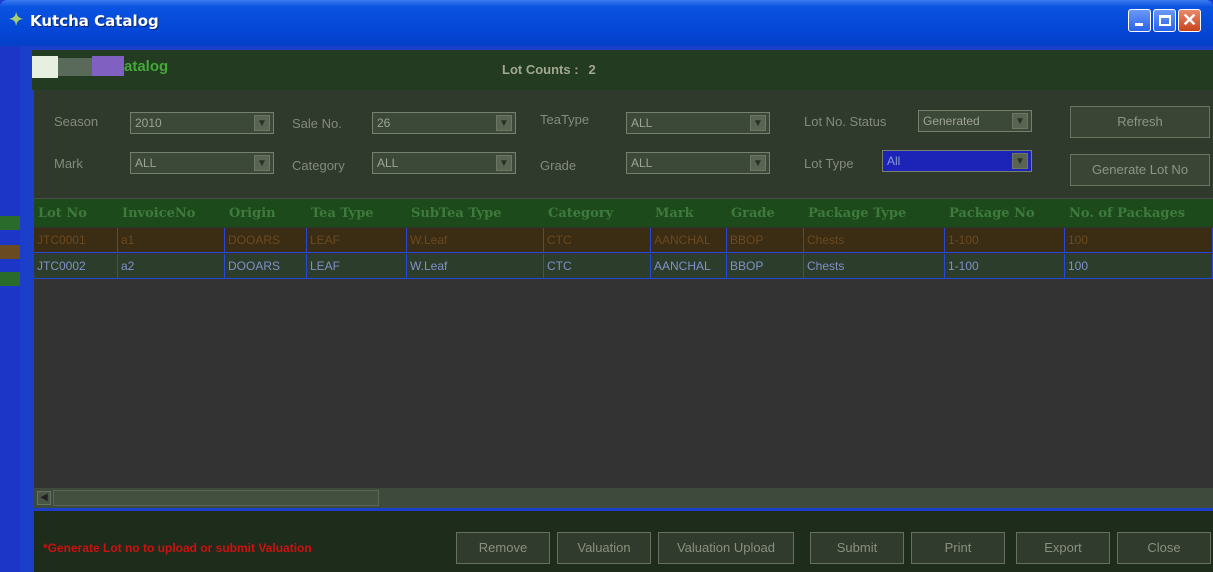  Describe the element at coordinates (10, 309) in the screenshot. I see `left-border-strip` at that location.